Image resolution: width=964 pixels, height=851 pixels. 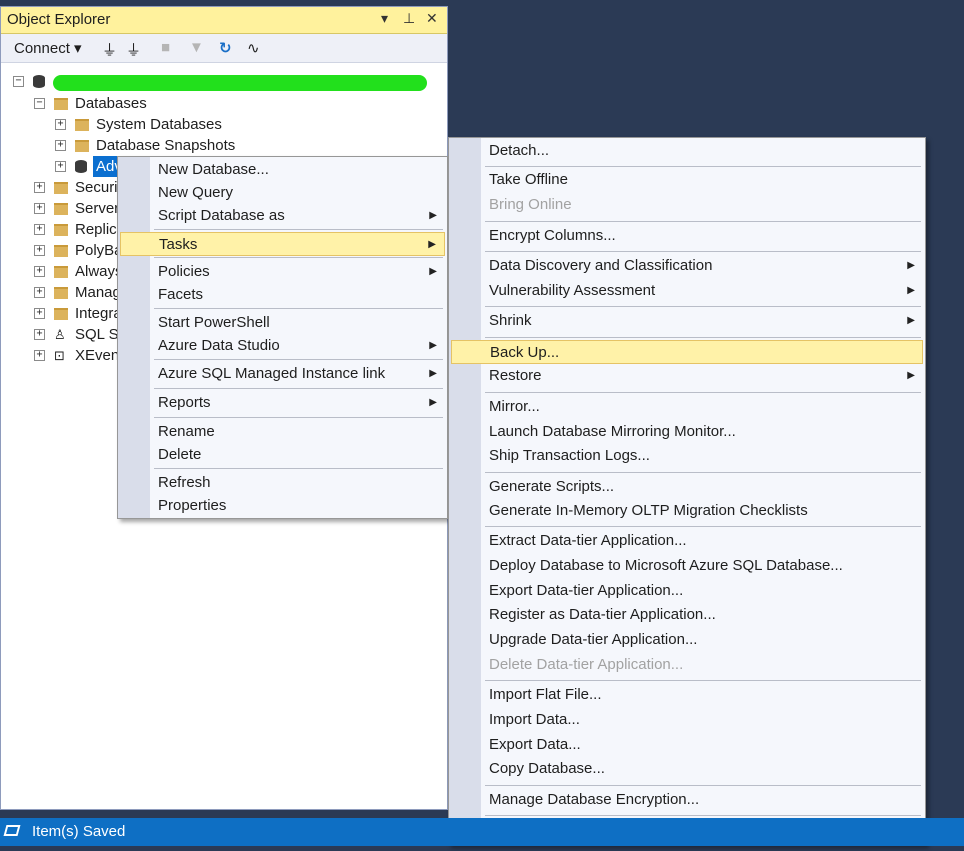 What do you see at coordinates (221, 124) in the screenshot?
I see `tree-node: + System Databases` at bounding box center [221, 124].